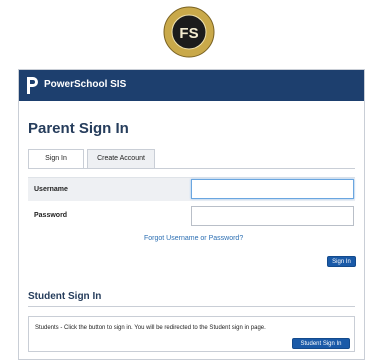 This screenshot has width=372, height=364. I want to click on product-name: PowerSchool SIS, so click(85, 84).